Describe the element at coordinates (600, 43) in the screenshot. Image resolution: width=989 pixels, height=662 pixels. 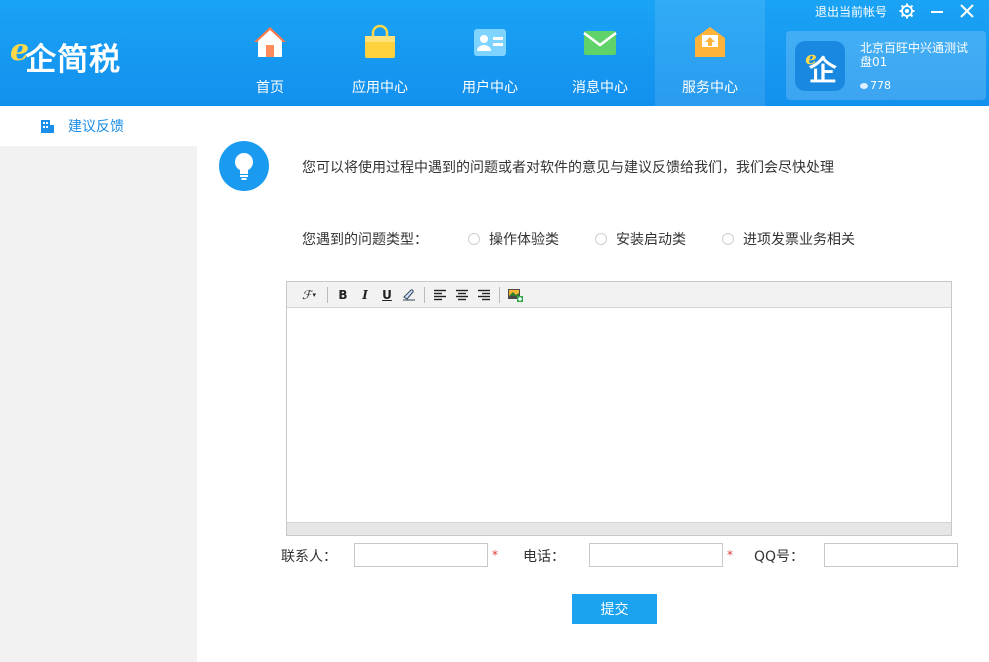
I see `envelope-icon` at that location.